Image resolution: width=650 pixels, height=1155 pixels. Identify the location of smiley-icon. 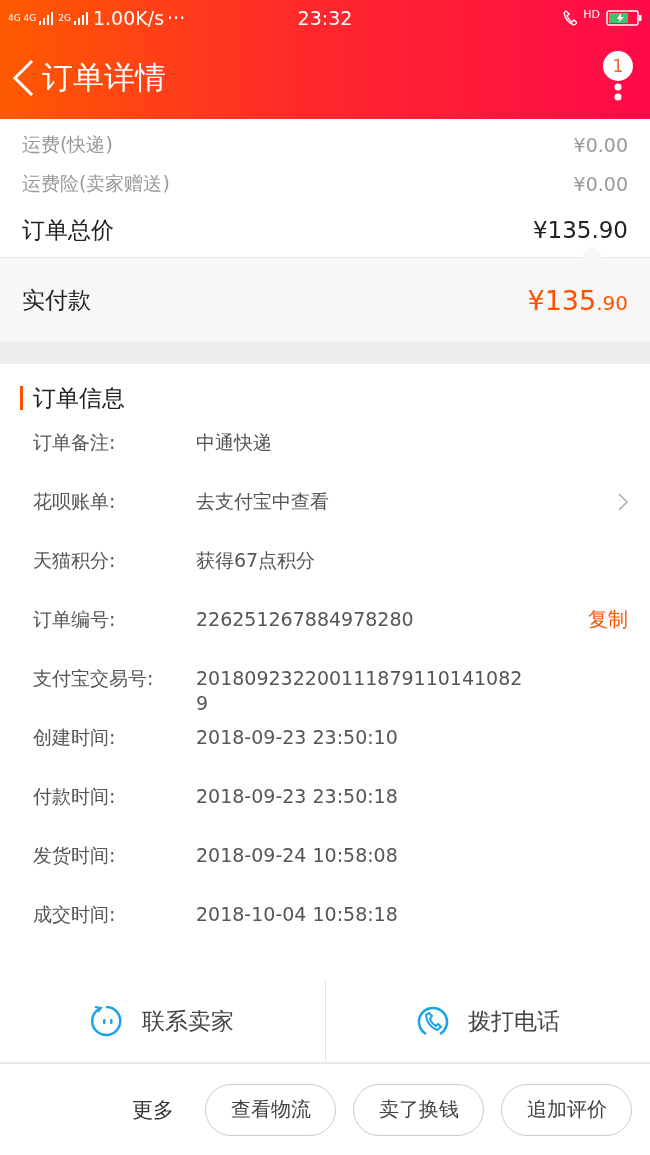
(107, 1021).